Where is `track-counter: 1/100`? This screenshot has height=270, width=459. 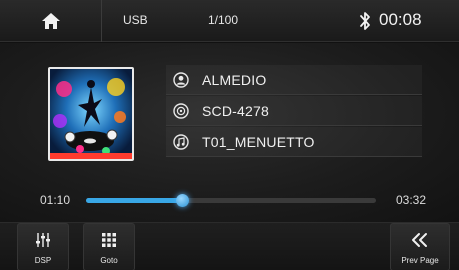
track-counter: 1/100 is located at coordinates (223, 20).